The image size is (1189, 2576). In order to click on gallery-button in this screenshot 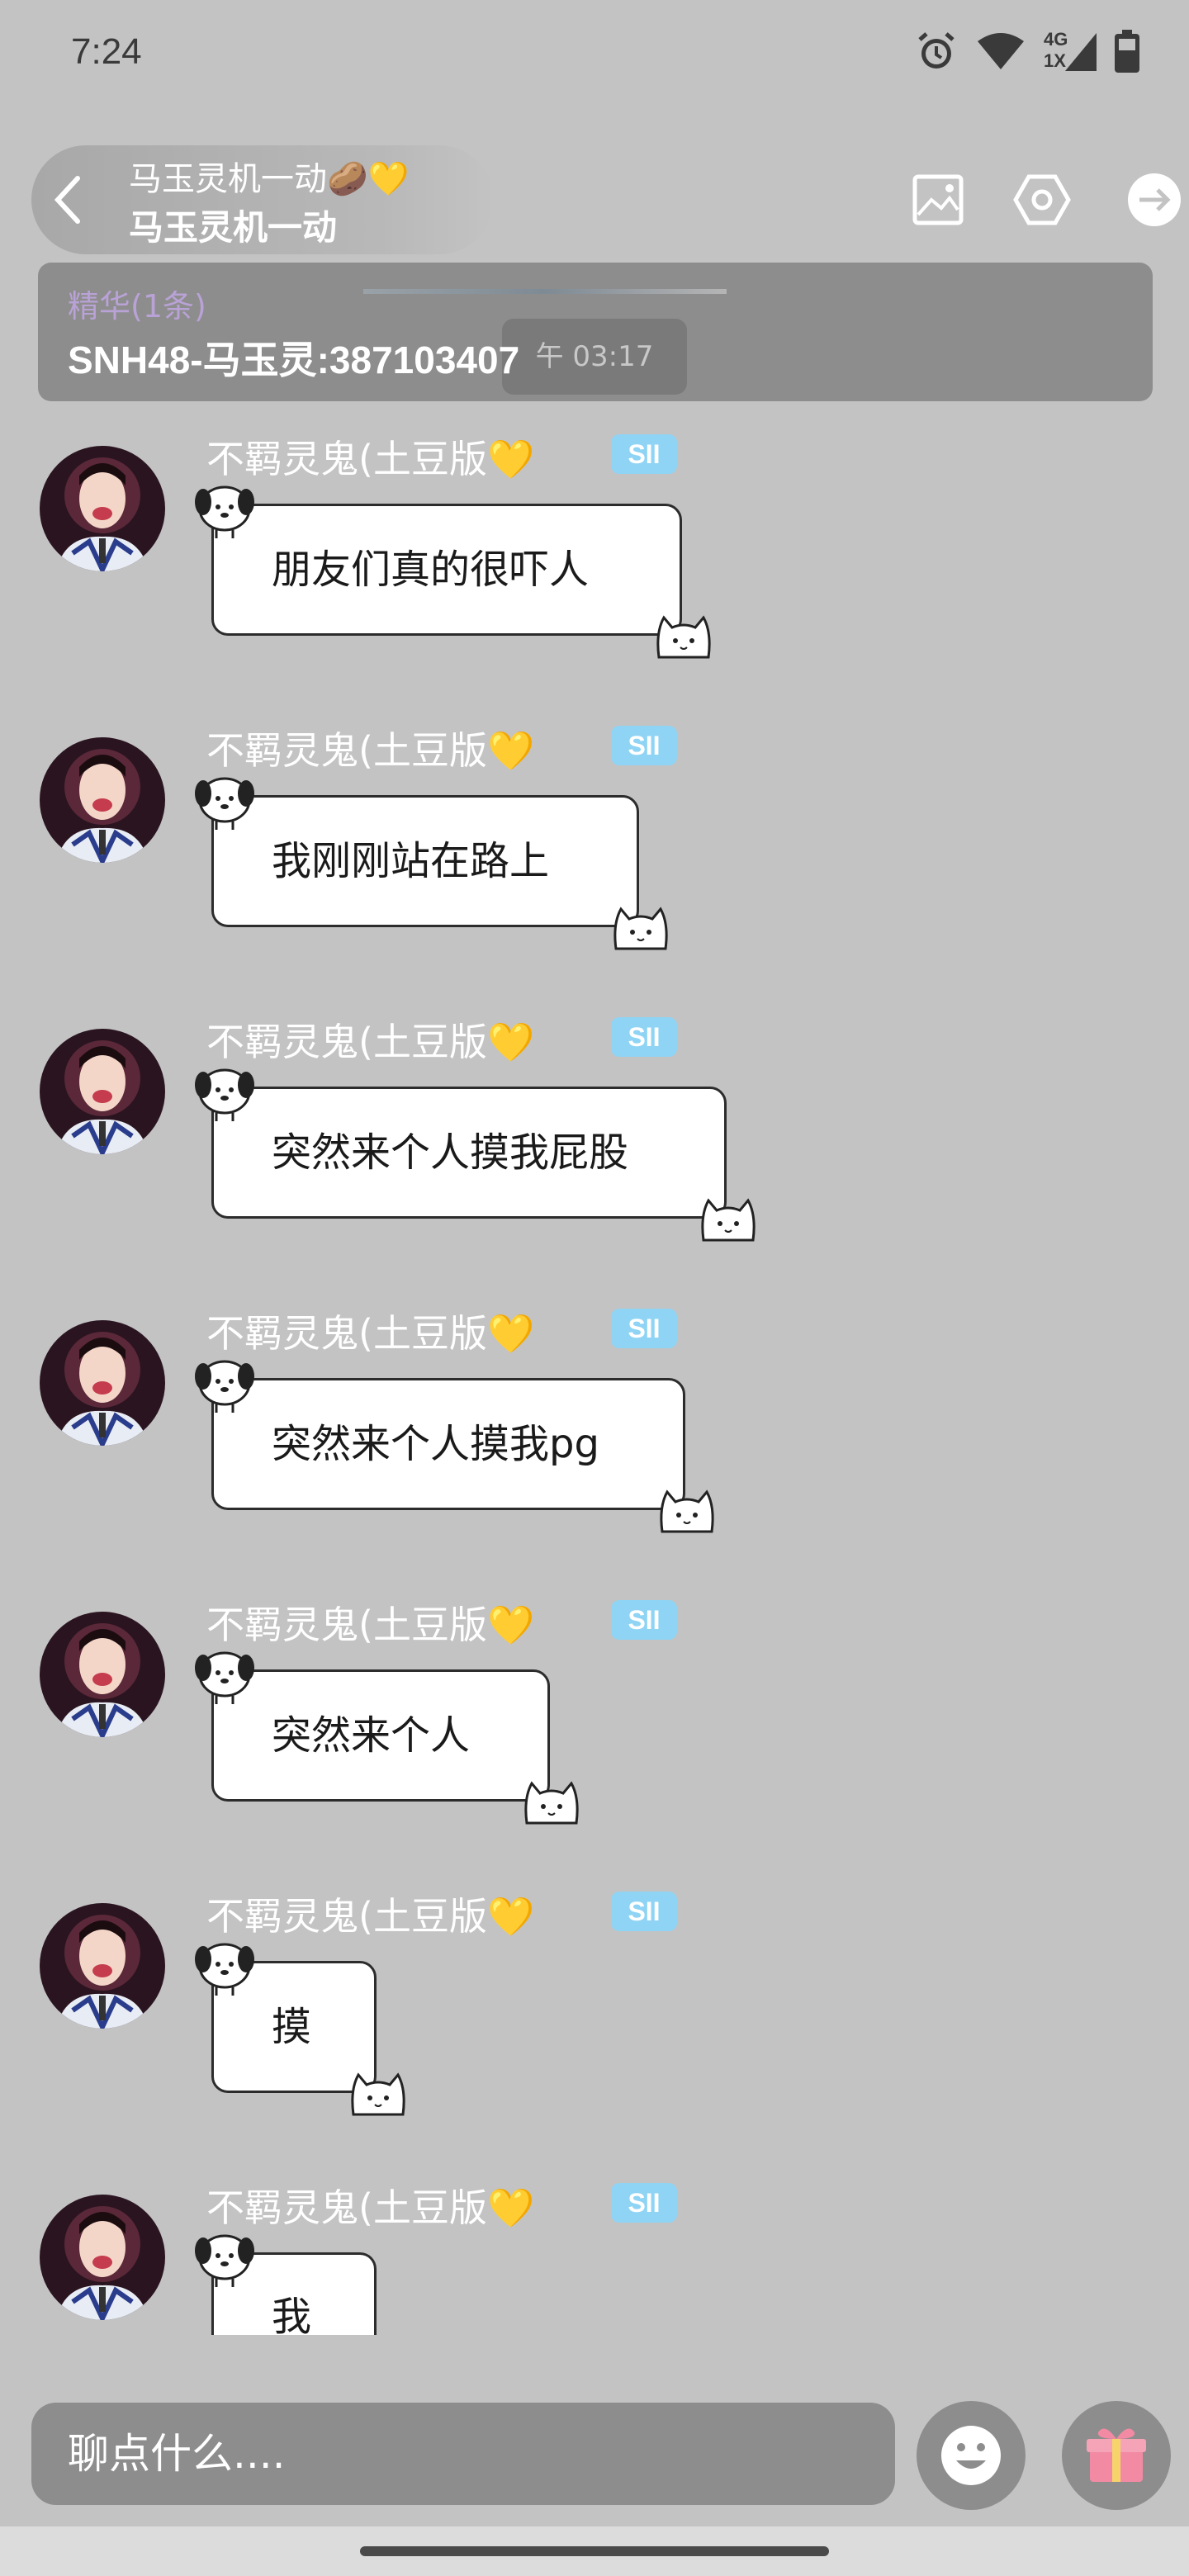, I will do `click(938, 199)`.